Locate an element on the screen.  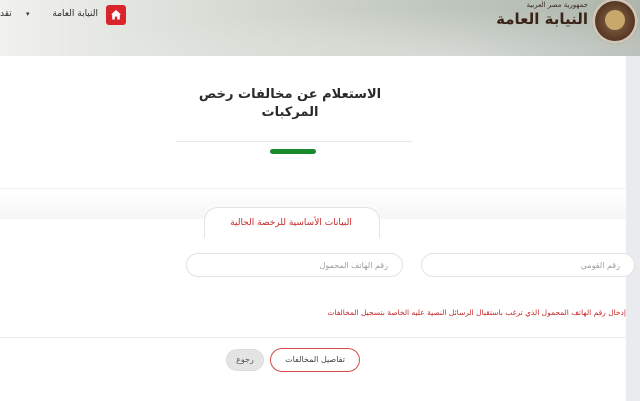
mobile-number-input is located at coordinates (294, 265).